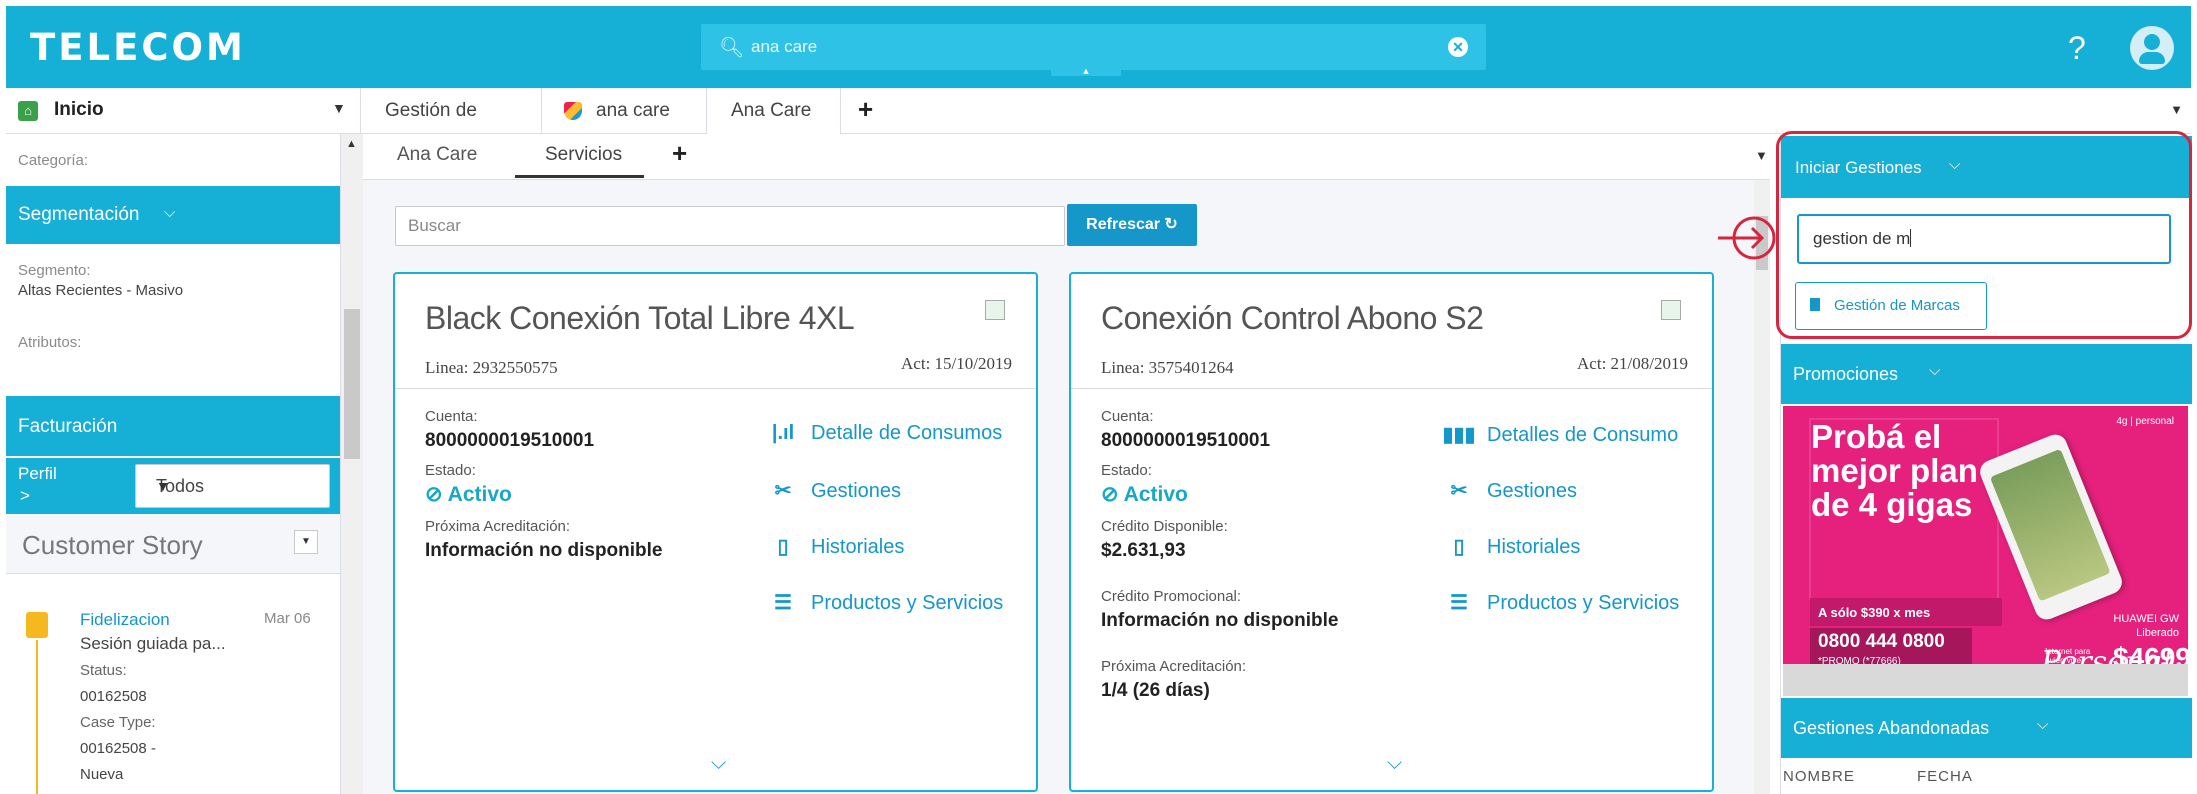 Image resolution: width=2197 pixels, height=794 pixels. I want to click on subtab-ana-care: Ana Care, so click(437, 155).